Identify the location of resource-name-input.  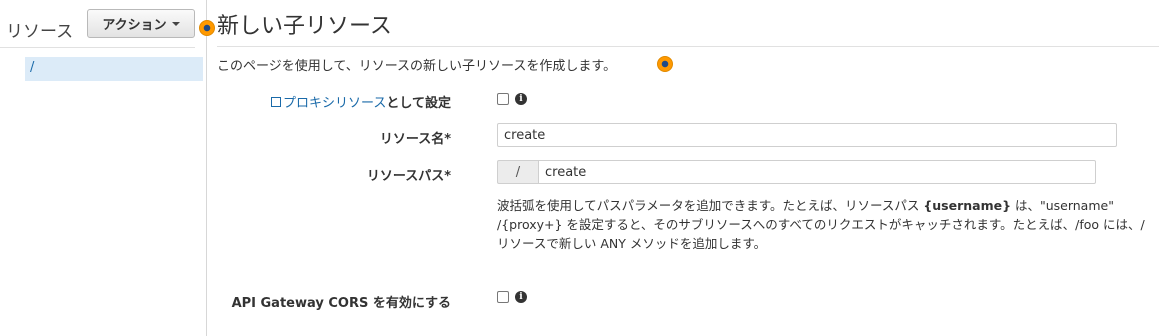
(807, 135).